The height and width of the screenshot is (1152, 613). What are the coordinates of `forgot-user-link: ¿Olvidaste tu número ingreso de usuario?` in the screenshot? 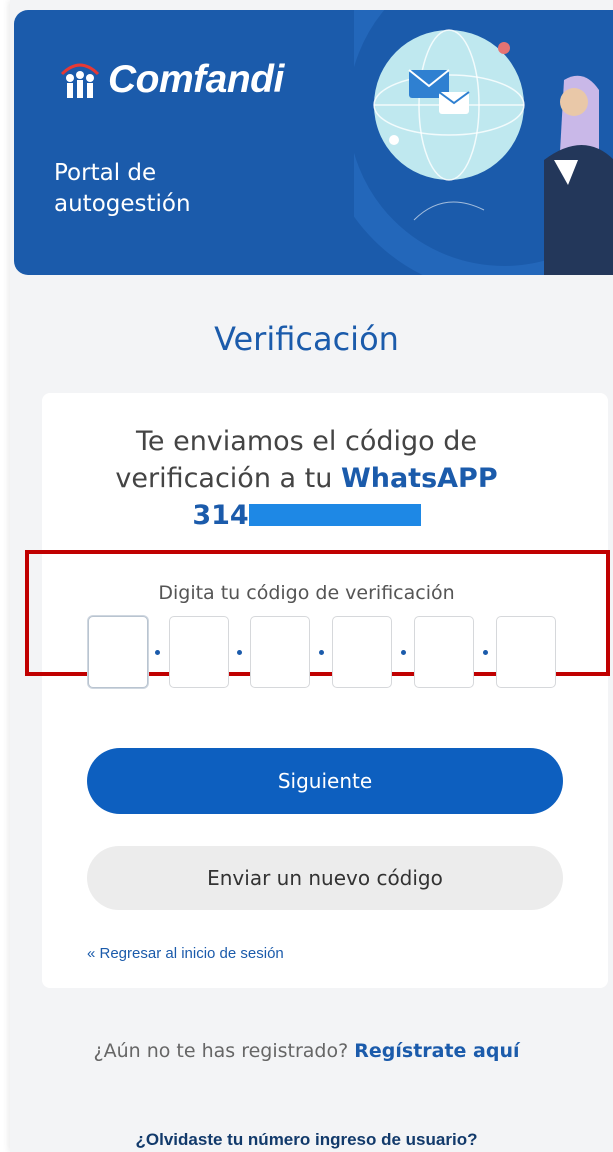 It's located at (306, 1140).